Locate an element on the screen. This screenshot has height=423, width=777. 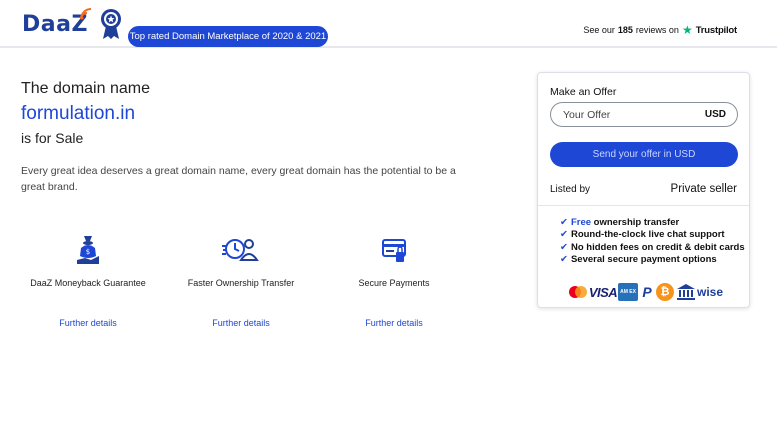
benefit-item: ✔ No hidden fees on credit & debit cards is located at coordinates (652, 247).